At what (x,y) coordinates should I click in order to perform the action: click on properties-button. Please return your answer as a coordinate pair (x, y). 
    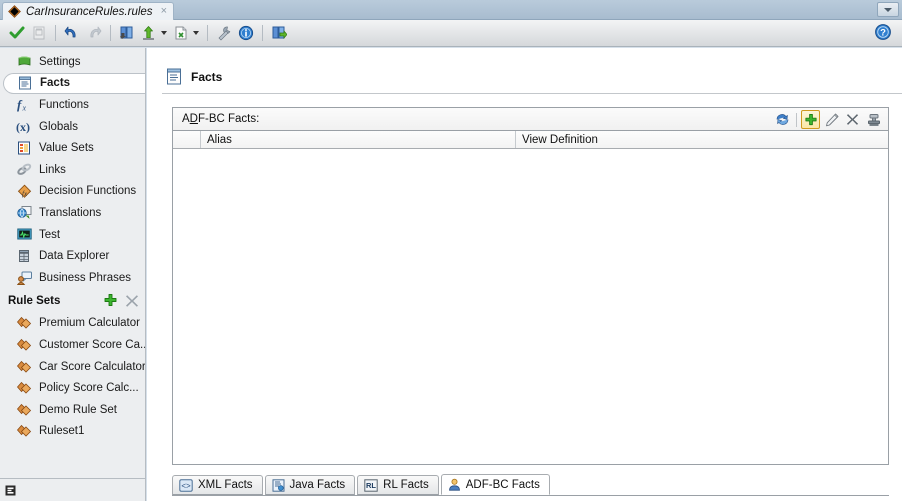
    Looking at the image, I should click on (223, 33).